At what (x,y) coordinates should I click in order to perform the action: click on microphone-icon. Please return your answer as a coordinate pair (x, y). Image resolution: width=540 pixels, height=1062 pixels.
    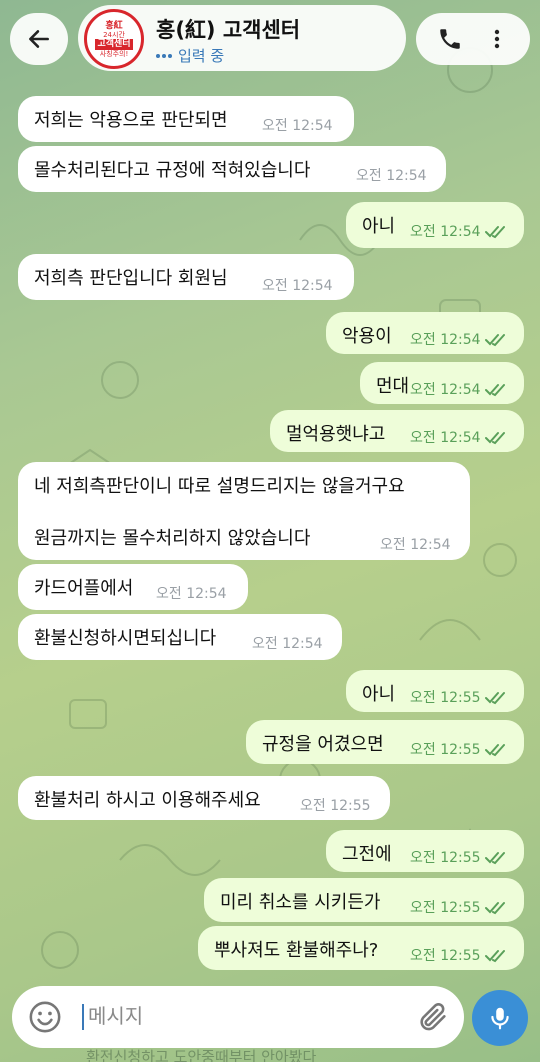
    Looking at the image, I should click on (500, 1018).